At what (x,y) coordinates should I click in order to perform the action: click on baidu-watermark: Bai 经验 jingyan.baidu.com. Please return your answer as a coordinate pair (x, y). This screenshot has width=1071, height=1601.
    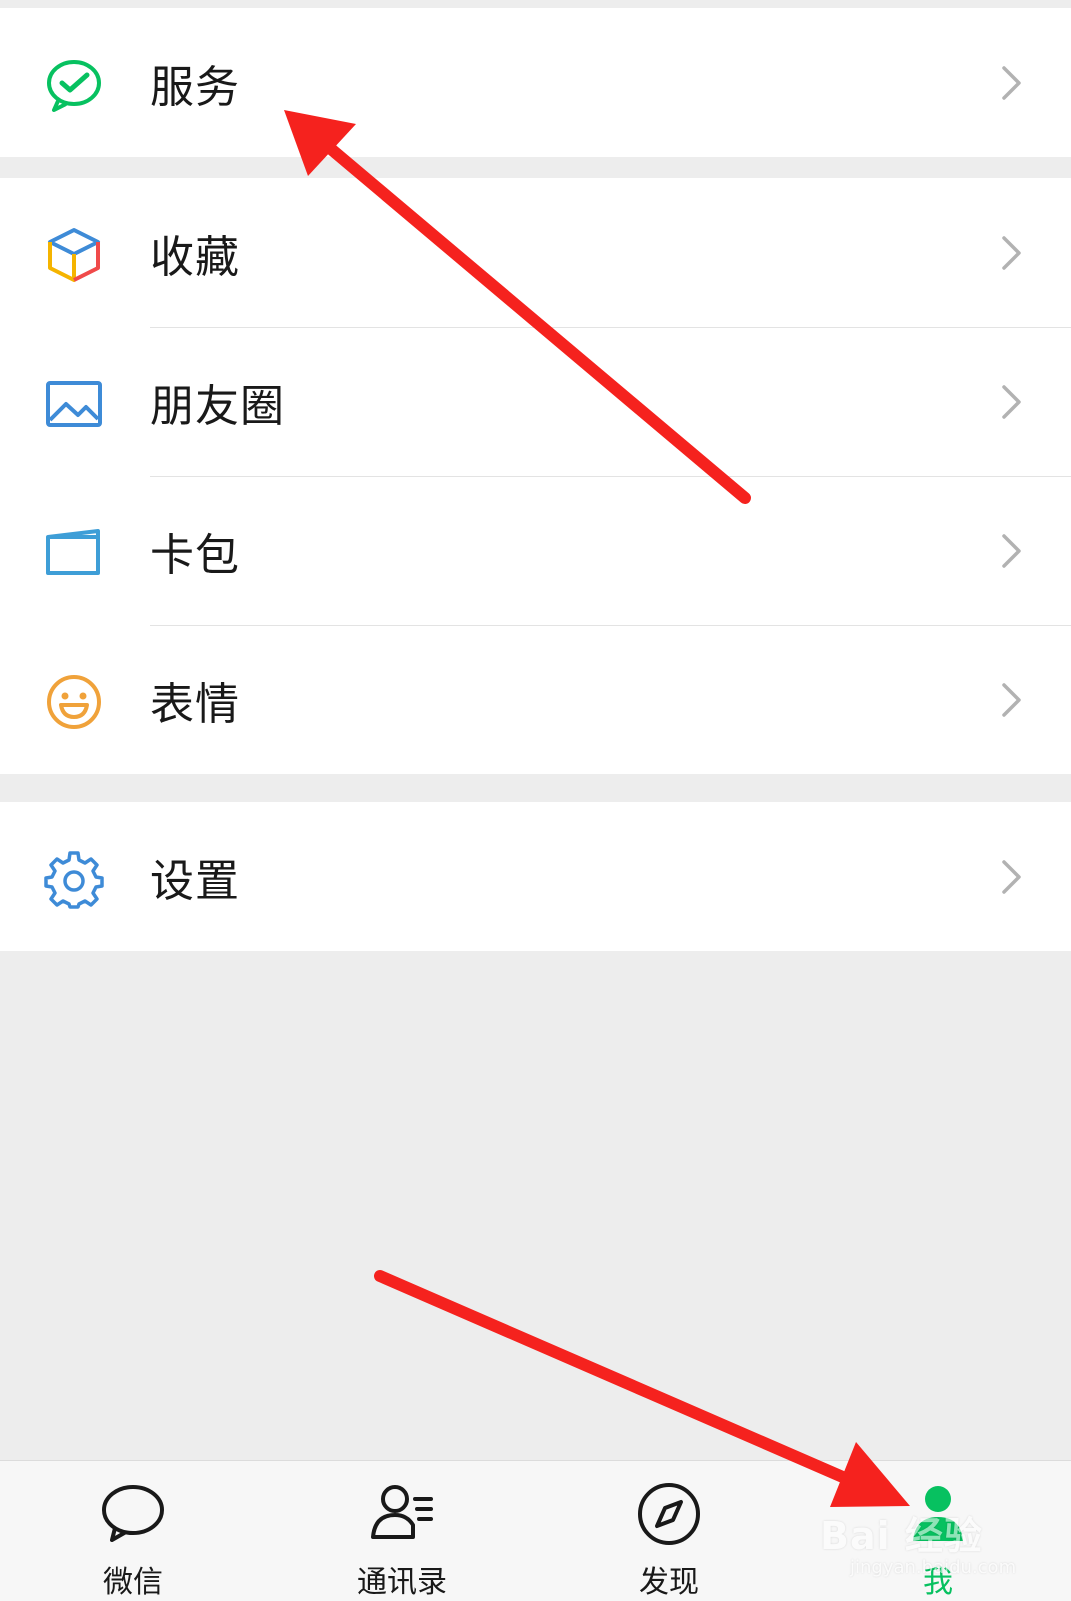
    Looking at the image, I should click on (920, 1550).